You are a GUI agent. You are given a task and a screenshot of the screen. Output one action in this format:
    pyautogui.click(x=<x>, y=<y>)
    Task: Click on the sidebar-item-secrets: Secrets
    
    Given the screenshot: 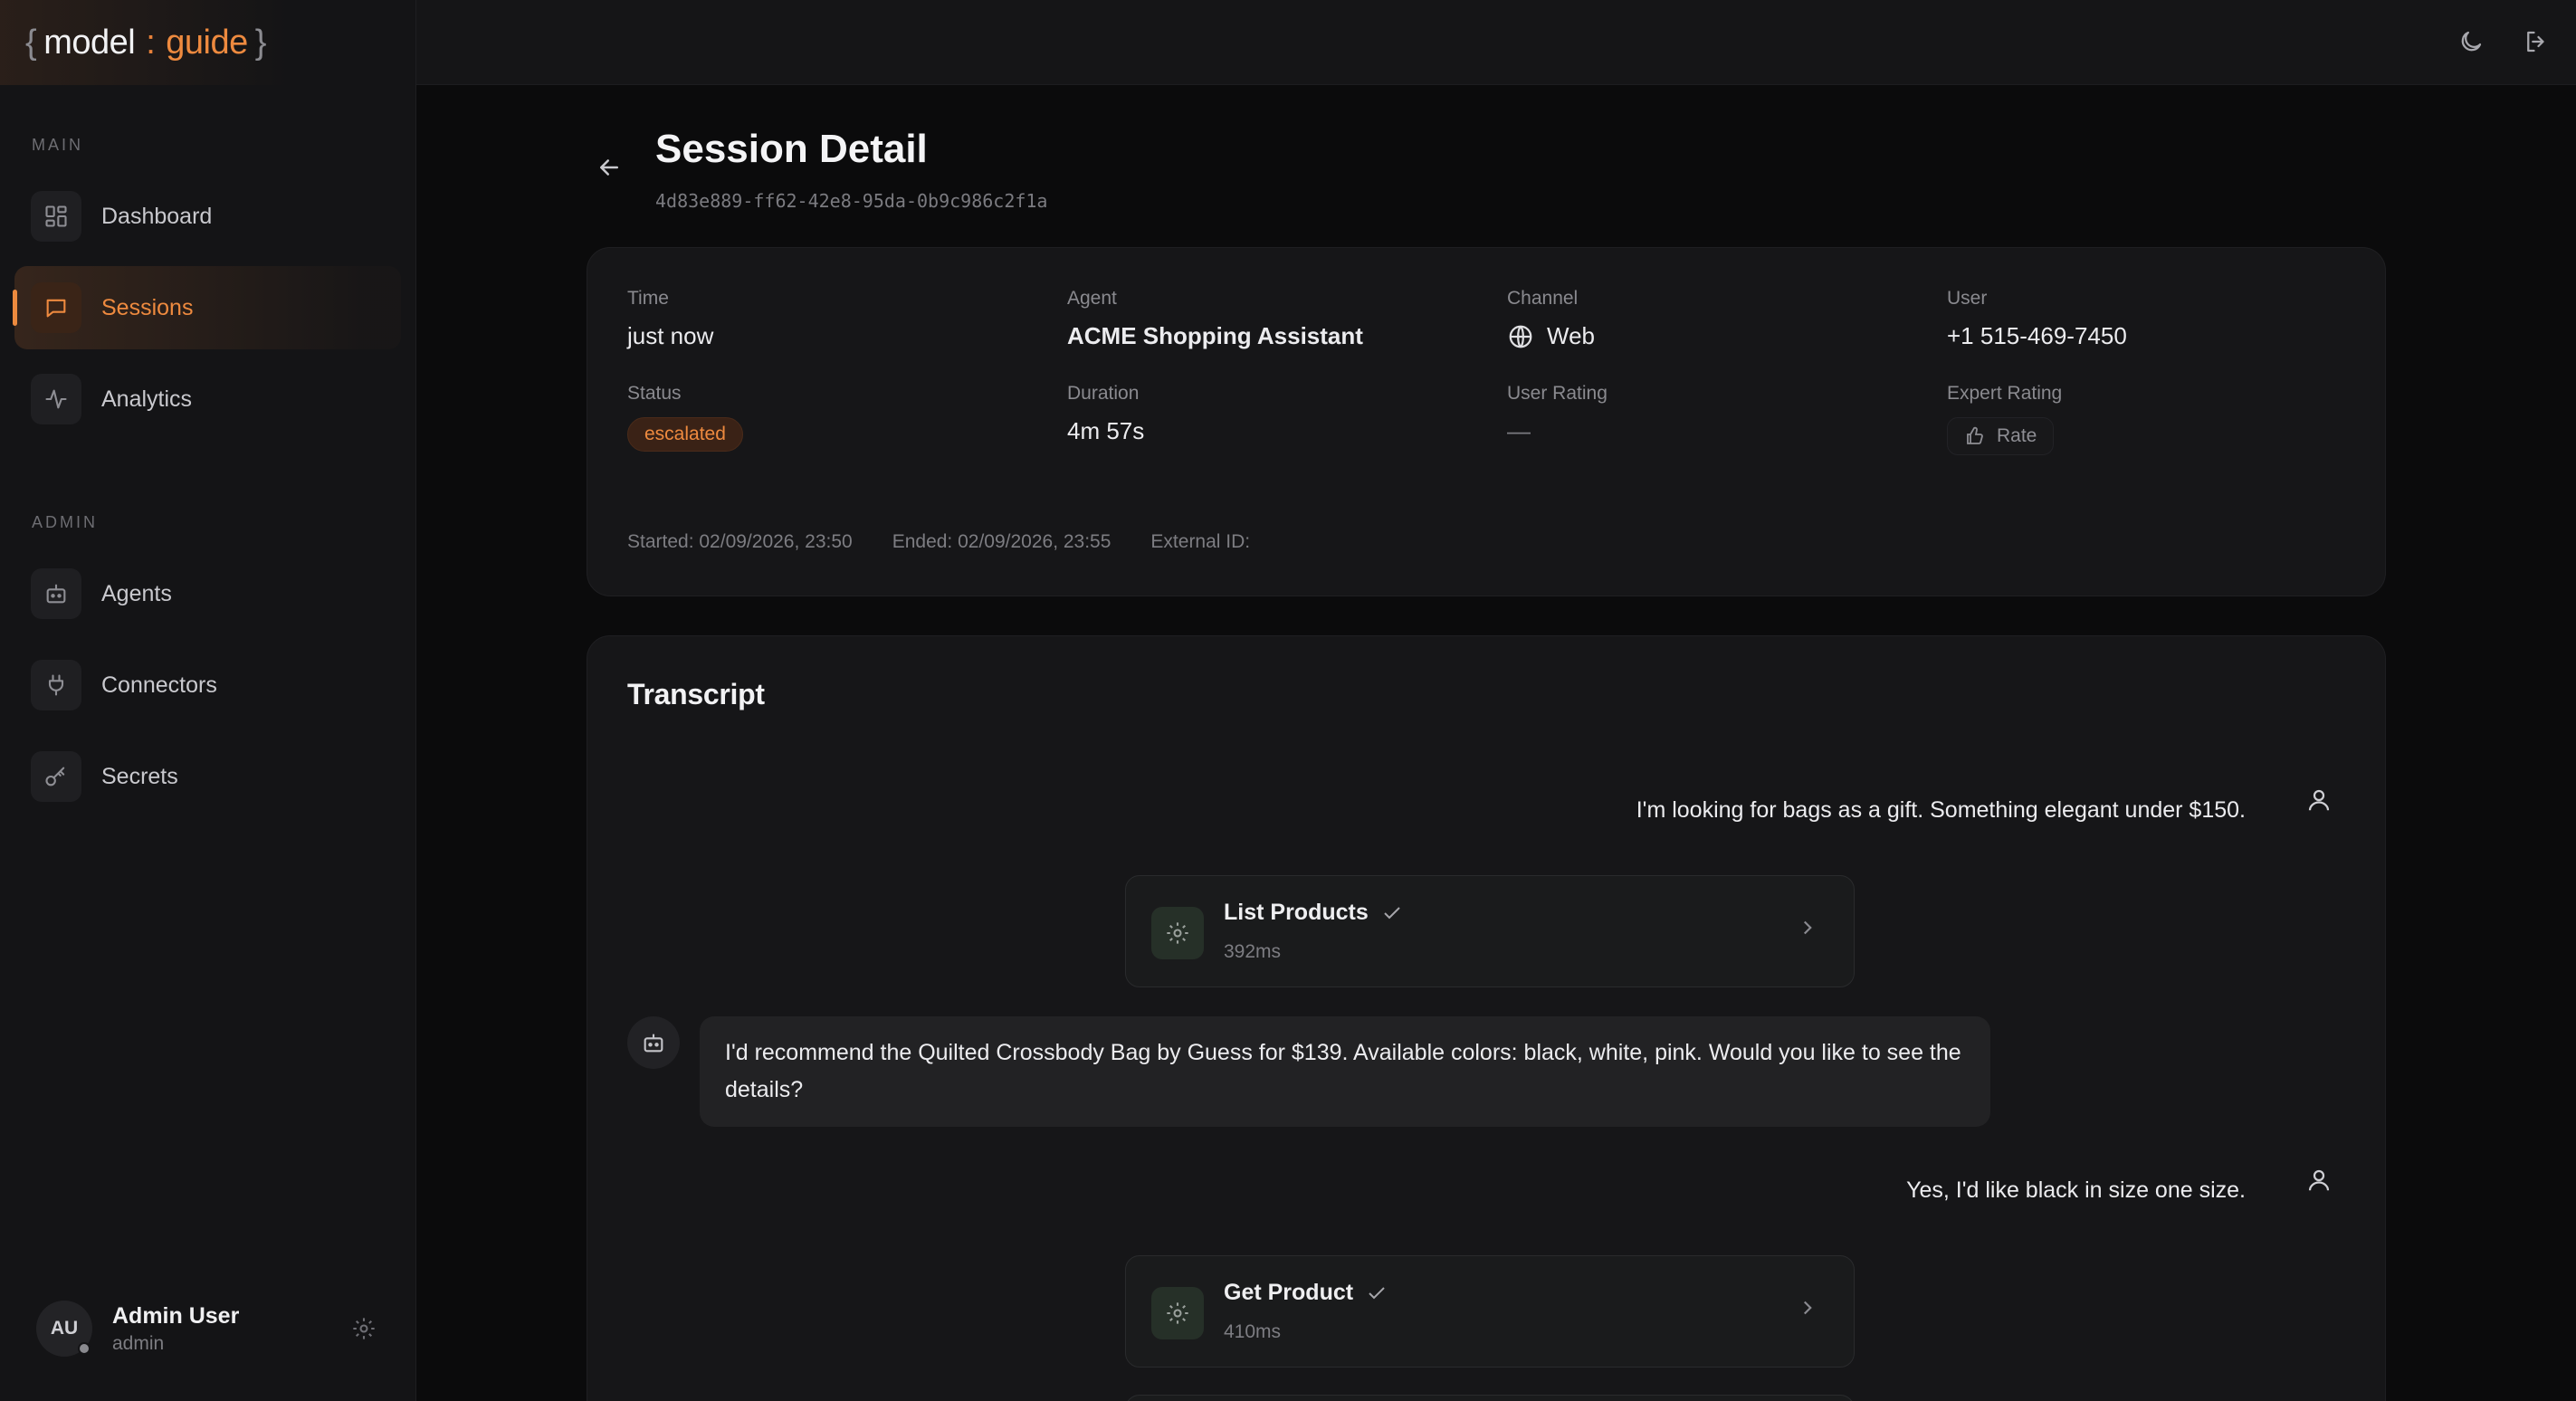 What is the action you would take?
    pyautogui.click(x=208, y=776)
    